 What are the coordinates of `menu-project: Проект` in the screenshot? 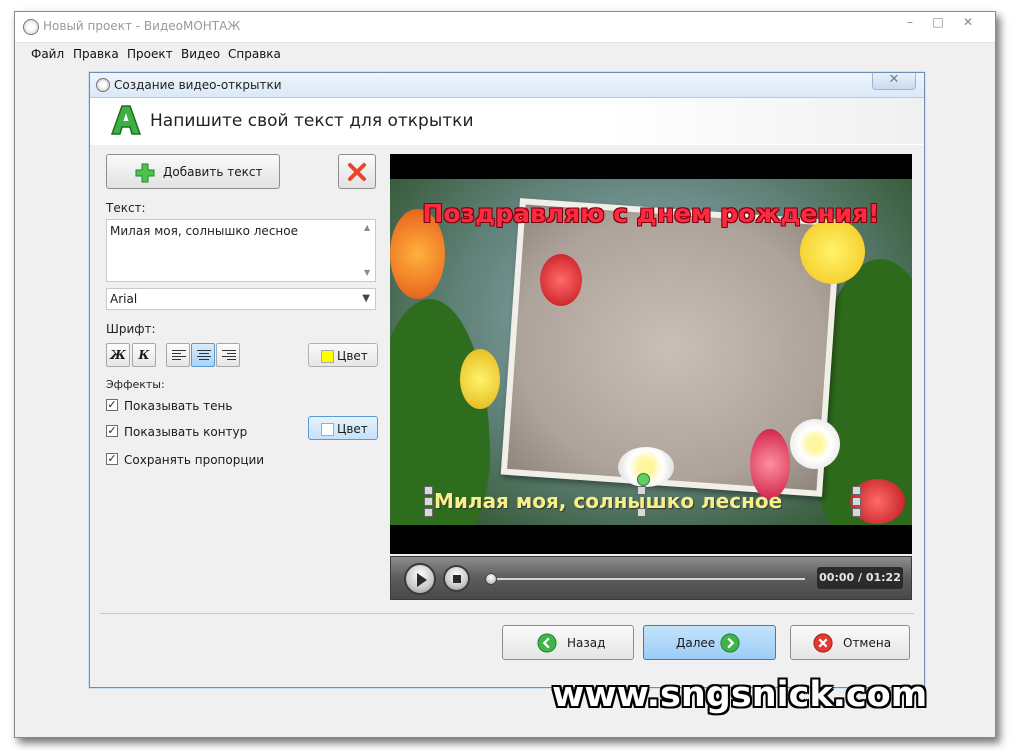 It's located at (150, 54).